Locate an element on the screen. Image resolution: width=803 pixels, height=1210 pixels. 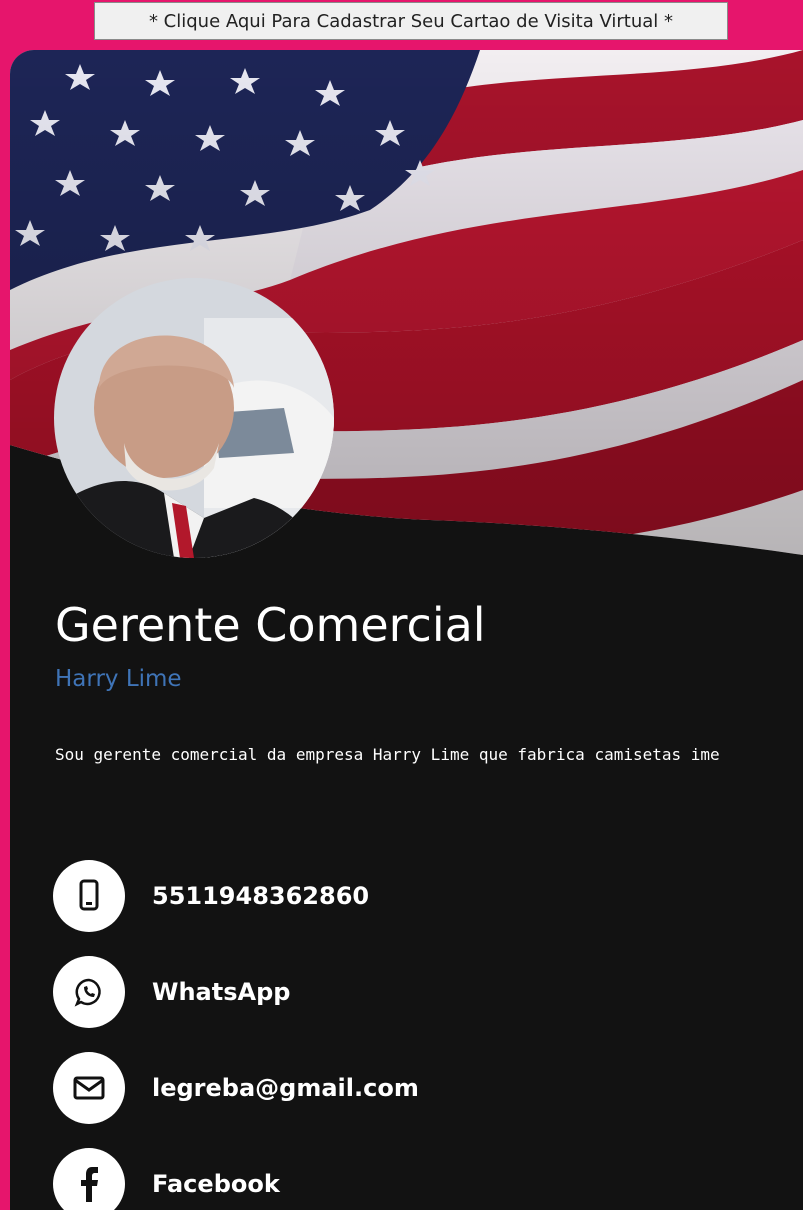
contact-whatsapp: WhatsApp is located at coordinates (171, 992).